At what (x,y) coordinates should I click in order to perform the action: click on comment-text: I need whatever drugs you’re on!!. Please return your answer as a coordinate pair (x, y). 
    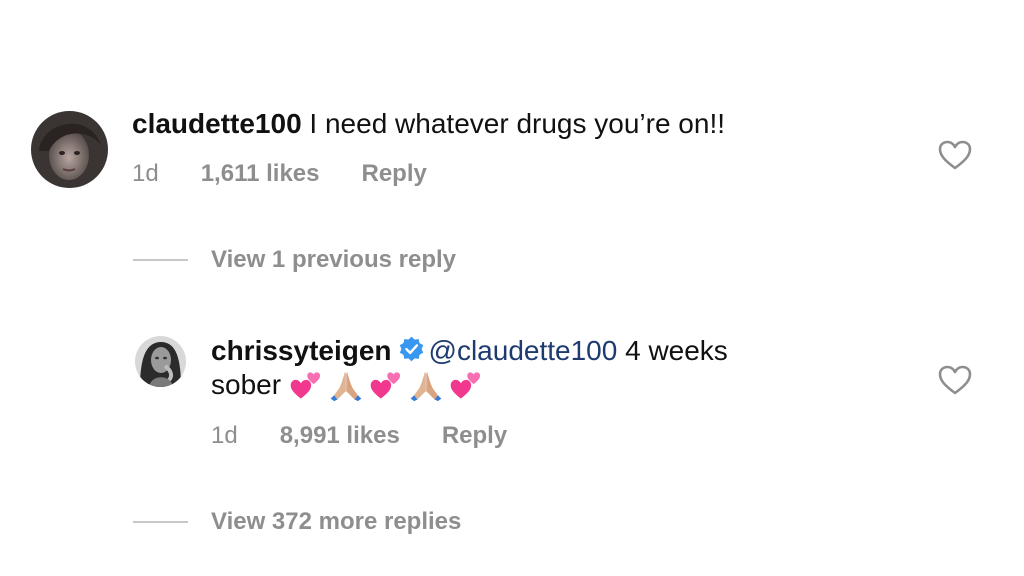
    Looking at the image, I should click on (517, 123).